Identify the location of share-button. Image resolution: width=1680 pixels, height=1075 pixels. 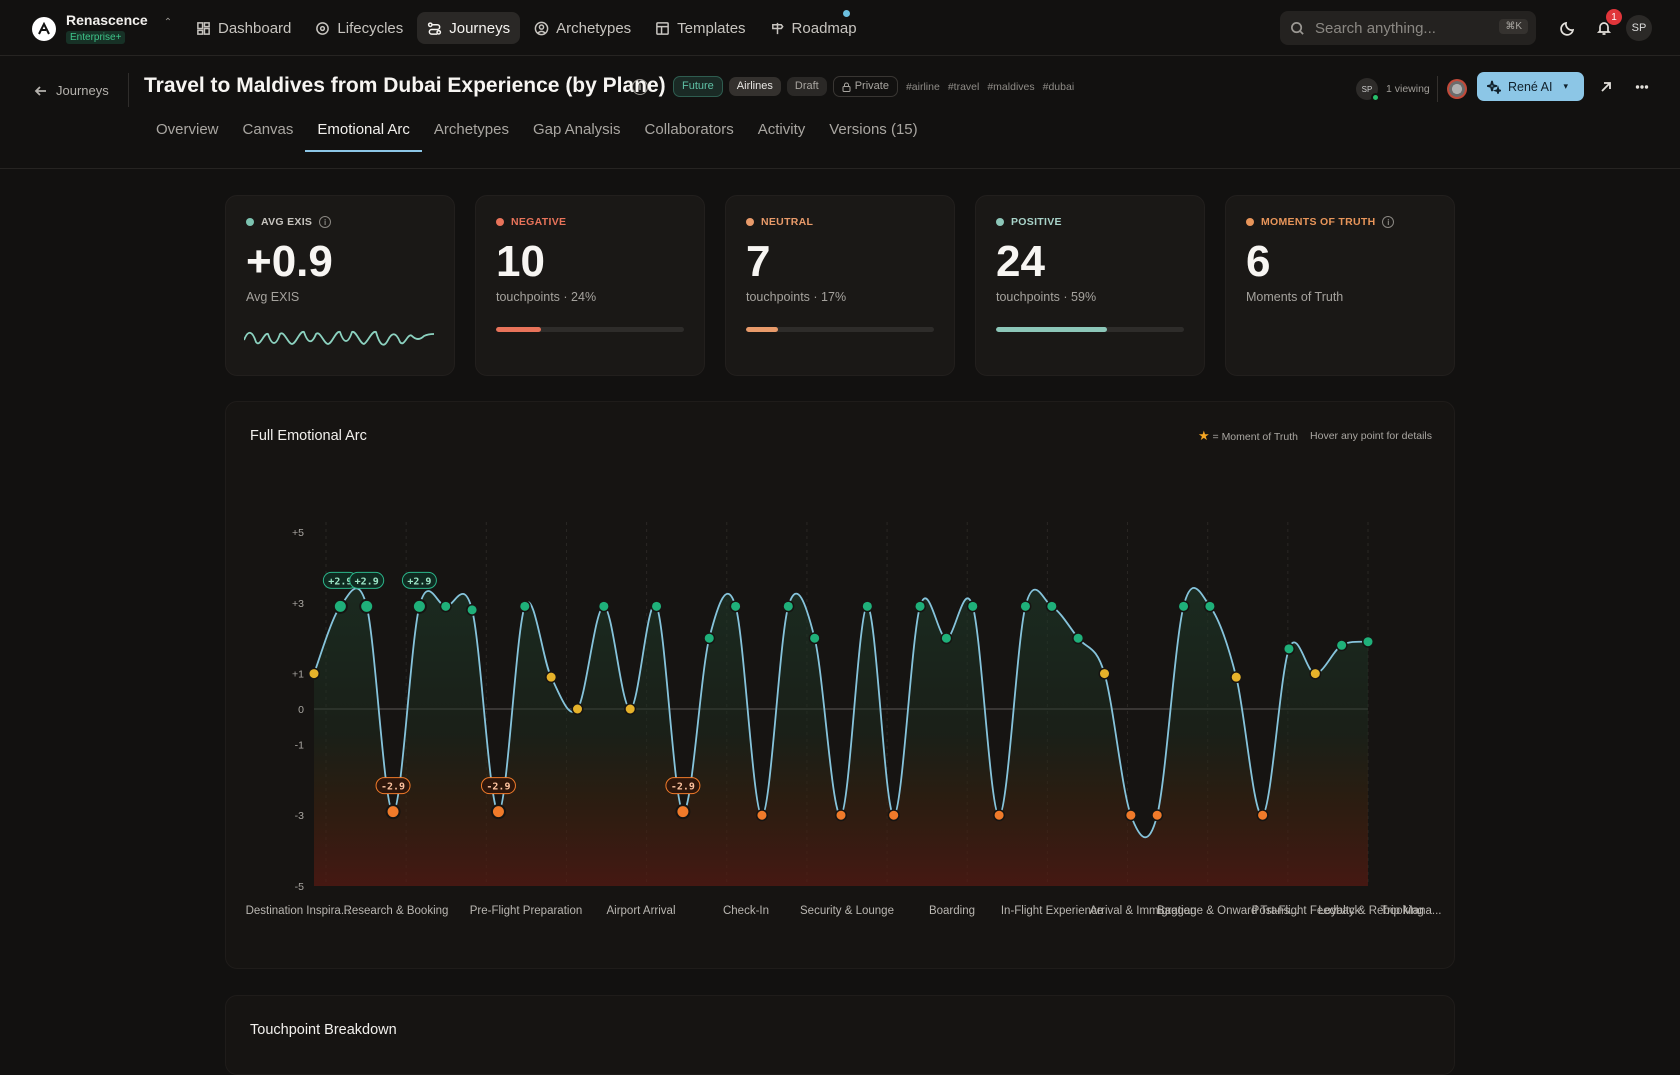
(1605, 86).